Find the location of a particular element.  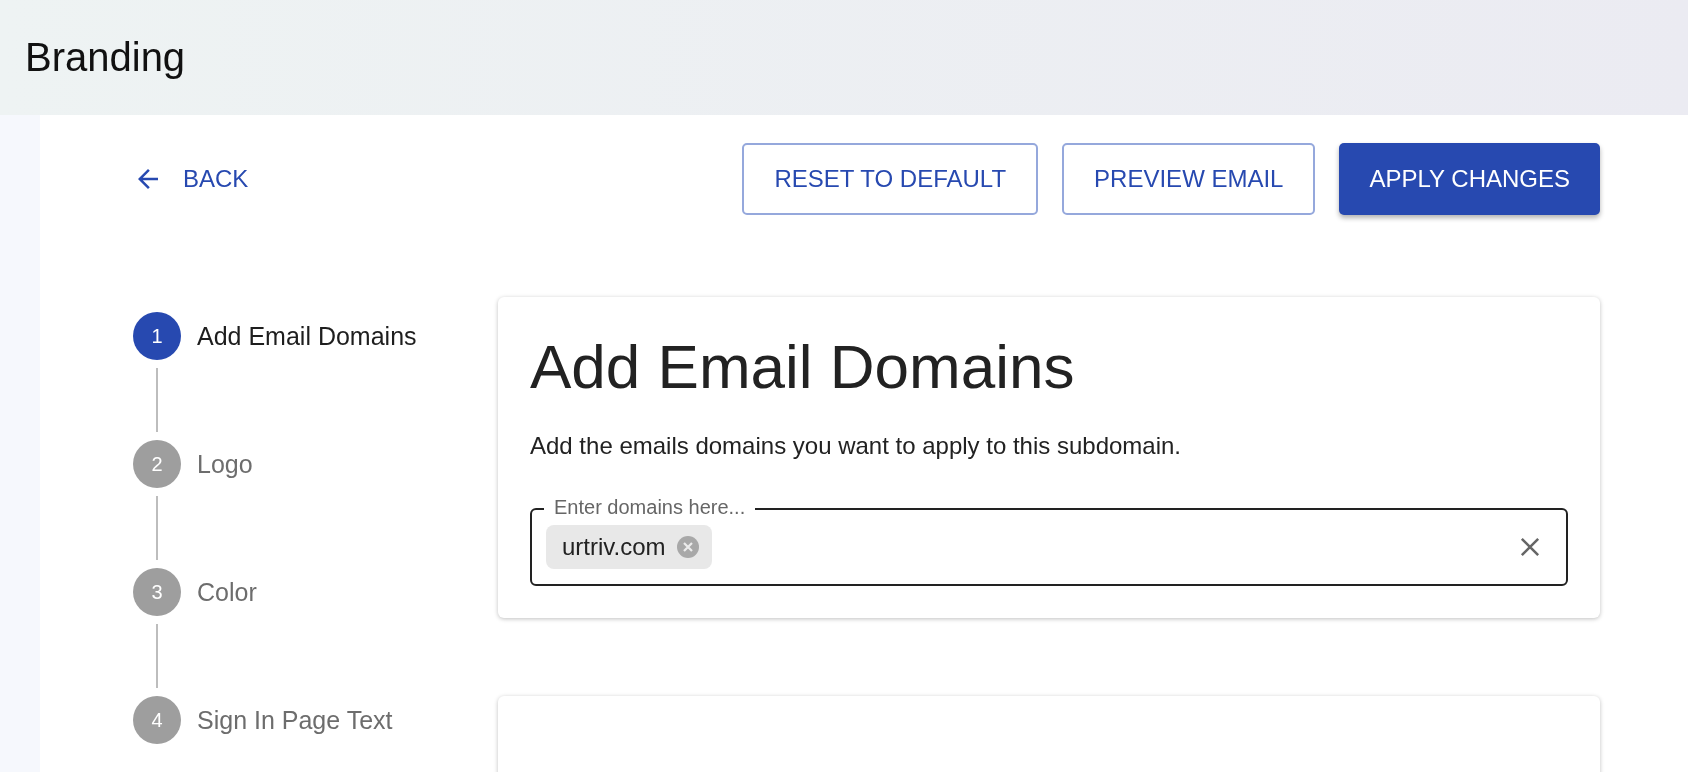

card-description: Add the emails domains you want to apply to this subdomain. is located at coordinates (856, 446).